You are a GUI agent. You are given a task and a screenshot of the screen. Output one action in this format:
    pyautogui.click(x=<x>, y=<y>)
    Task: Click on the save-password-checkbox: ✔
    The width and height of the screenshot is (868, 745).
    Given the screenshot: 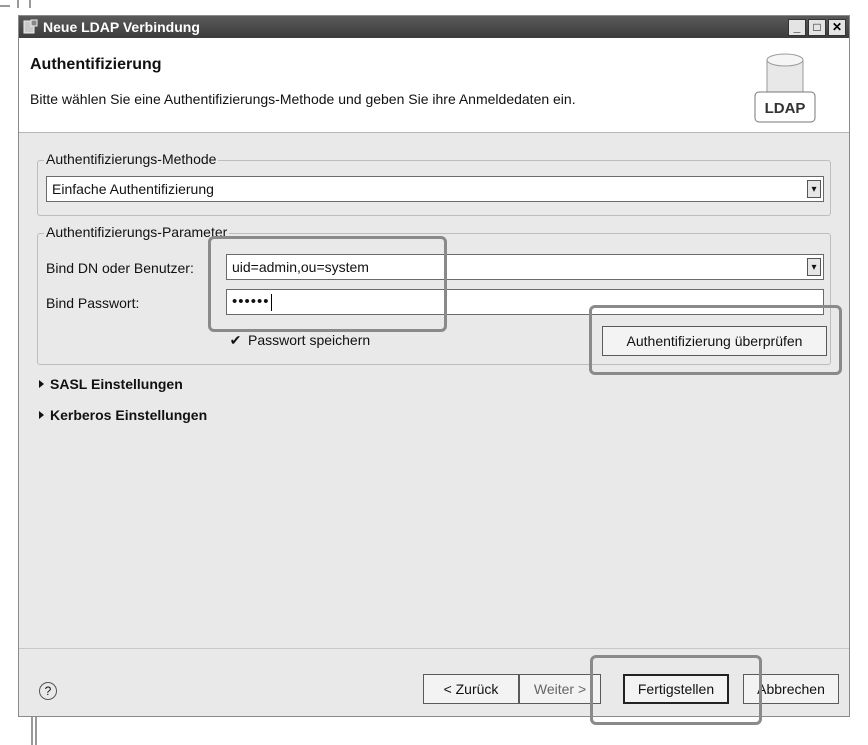 What is the action you would take?
    pyautogui.click(x=235, y=340)
    